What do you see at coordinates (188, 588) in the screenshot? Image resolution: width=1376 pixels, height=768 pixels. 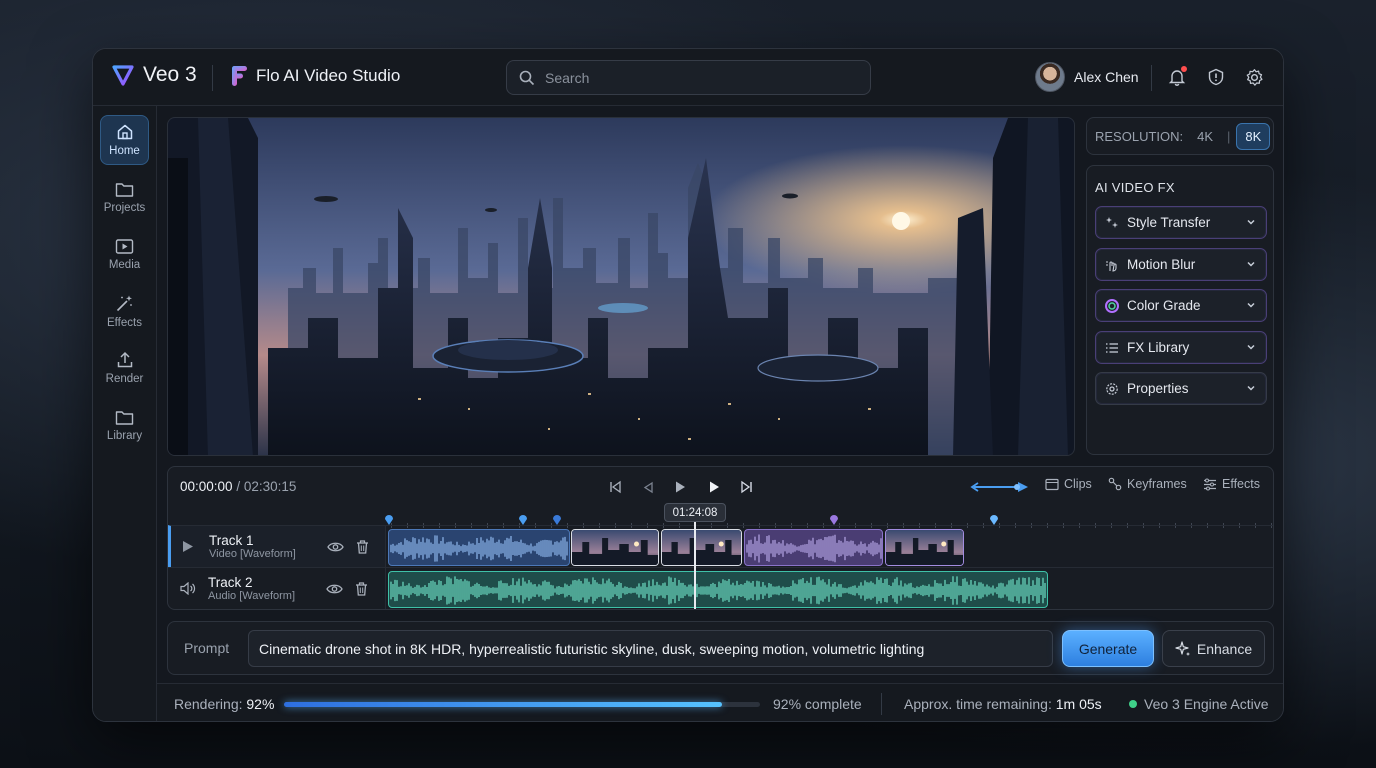 I see `speaker-icon` at bounding box center [188, 588].